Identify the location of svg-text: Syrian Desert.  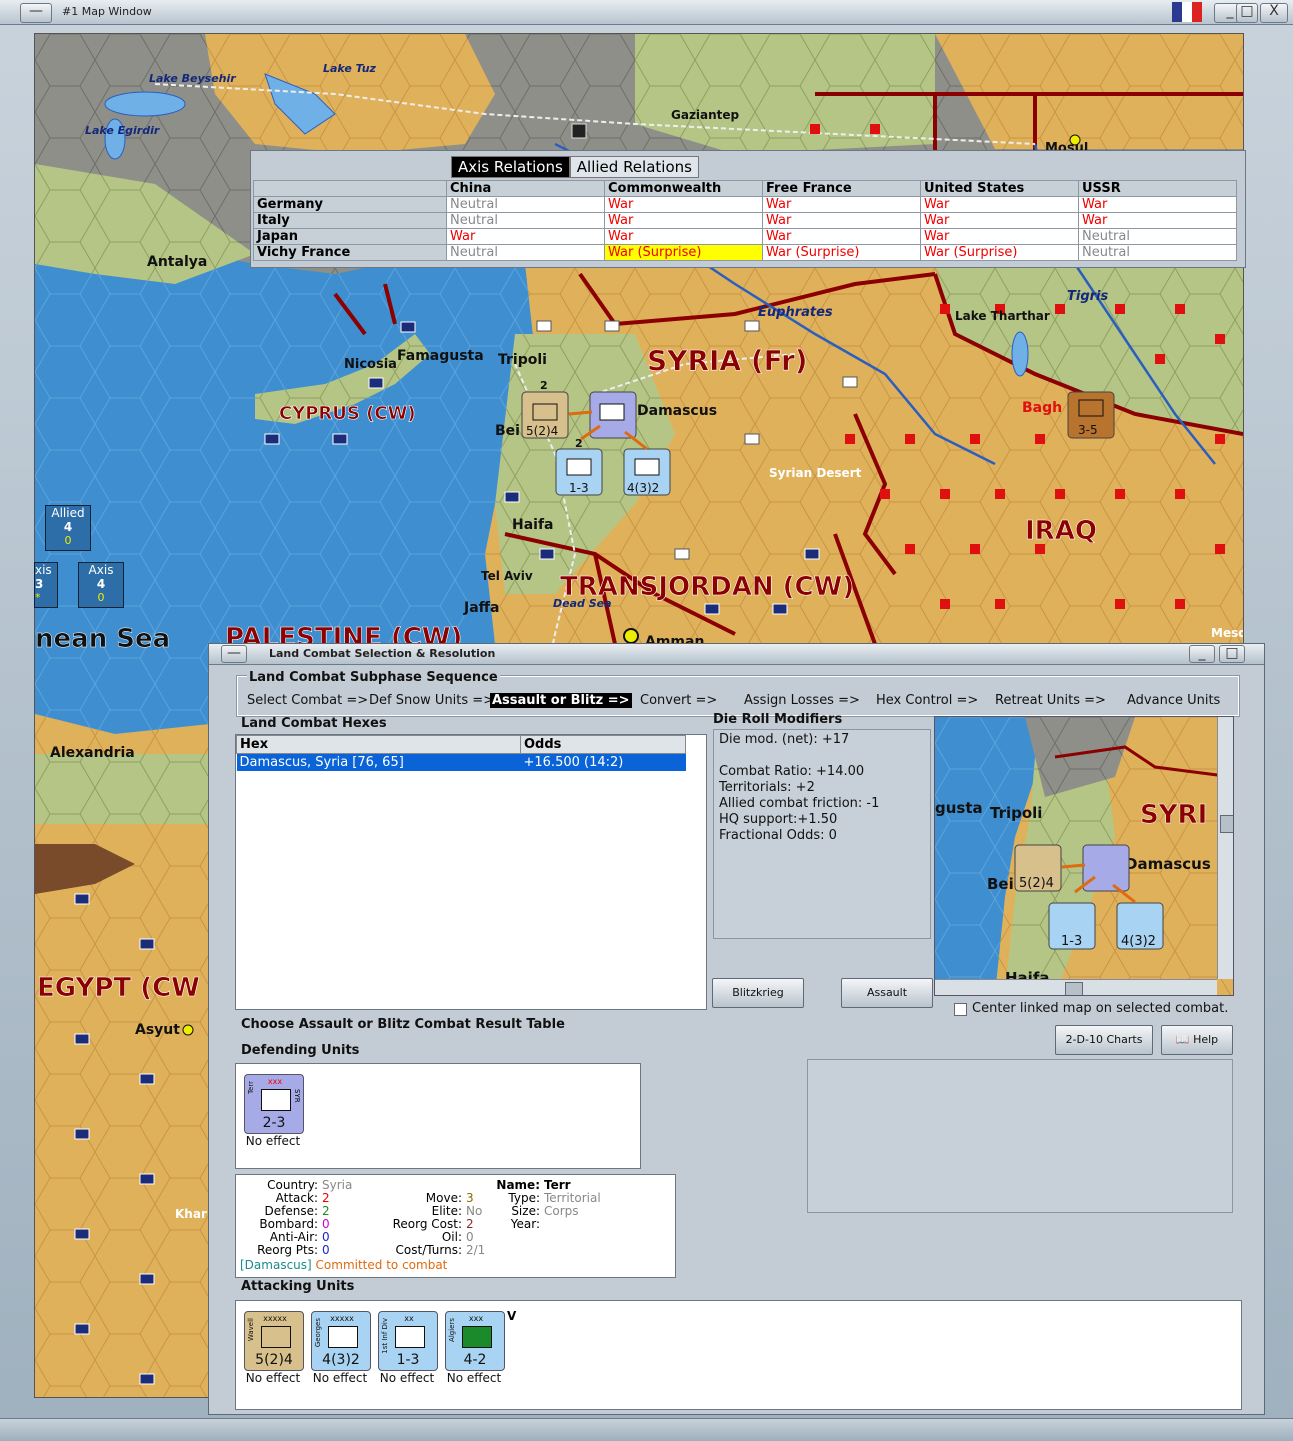
(815, 473).